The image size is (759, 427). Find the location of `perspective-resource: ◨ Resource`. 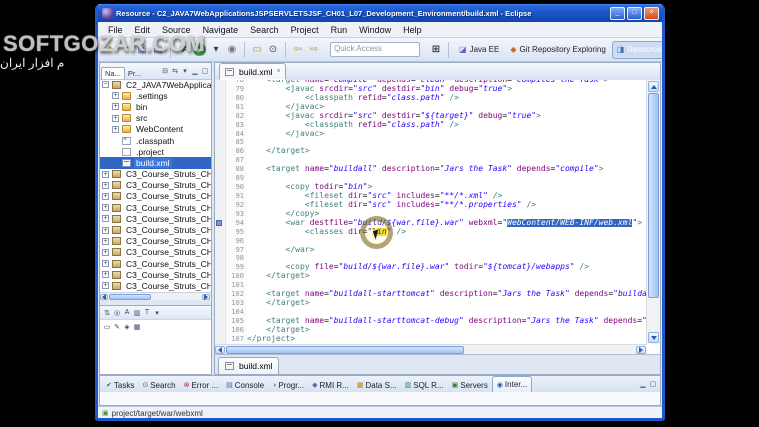

perspective-resource: ◨ Resource is located at coordinates (636, 49).